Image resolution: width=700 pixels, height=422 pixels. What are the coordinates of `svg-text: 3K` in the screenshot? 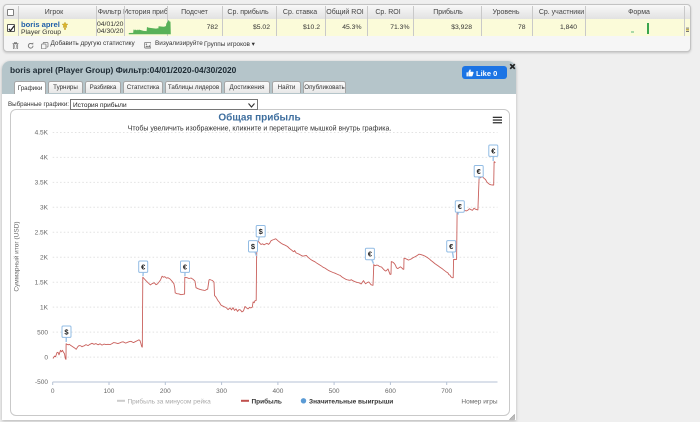 It's located at (44, 207).